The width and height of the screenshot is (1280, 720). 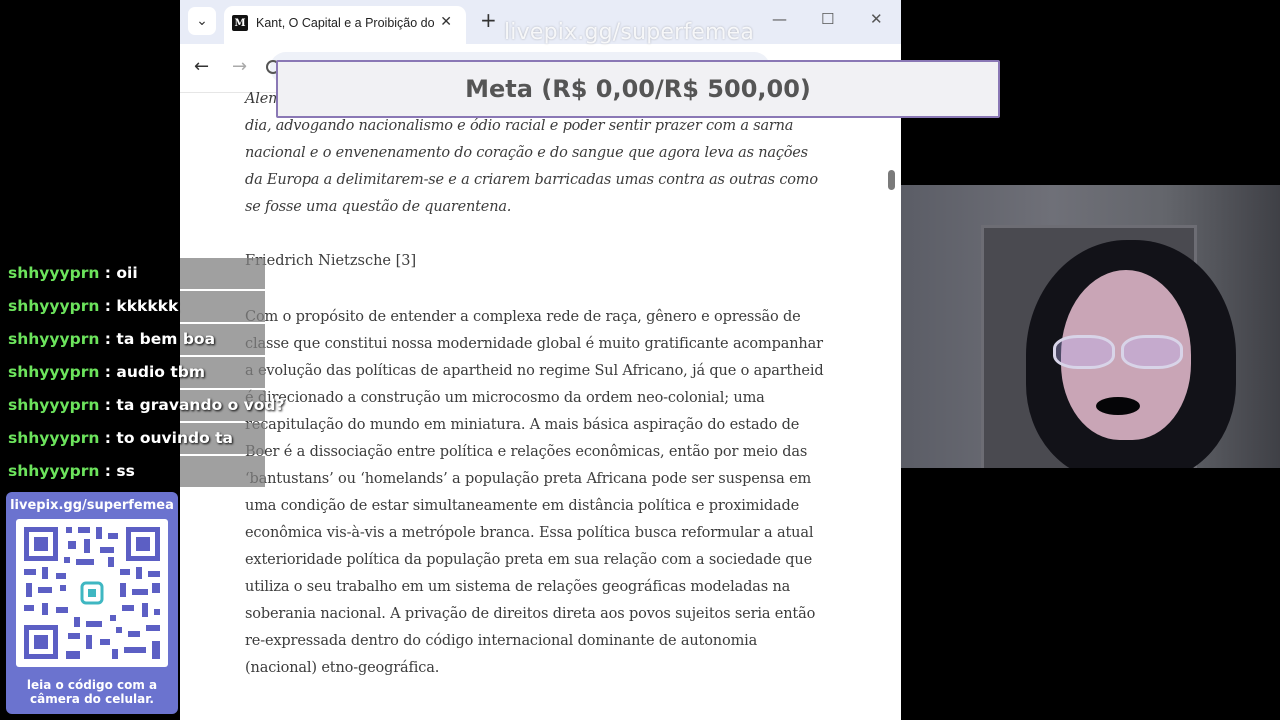 I want to click on qr-caption-line1: leia o código com a, so click(x=92, y=685).